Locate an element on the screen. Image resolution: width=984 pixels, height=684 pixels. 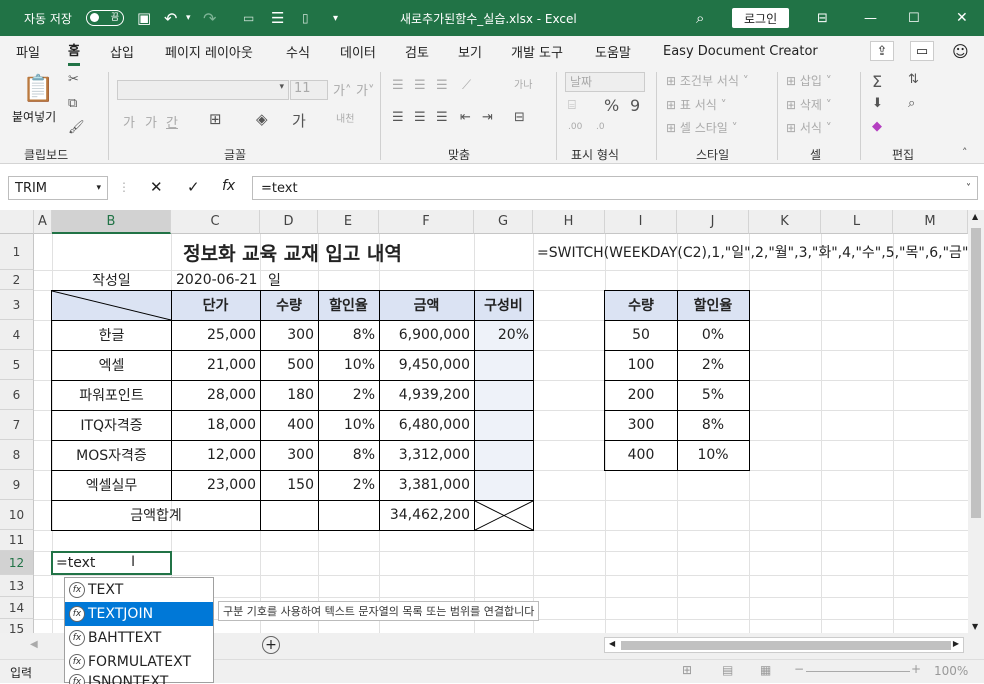
column-header-m: M is located at coordinates (930, 222).